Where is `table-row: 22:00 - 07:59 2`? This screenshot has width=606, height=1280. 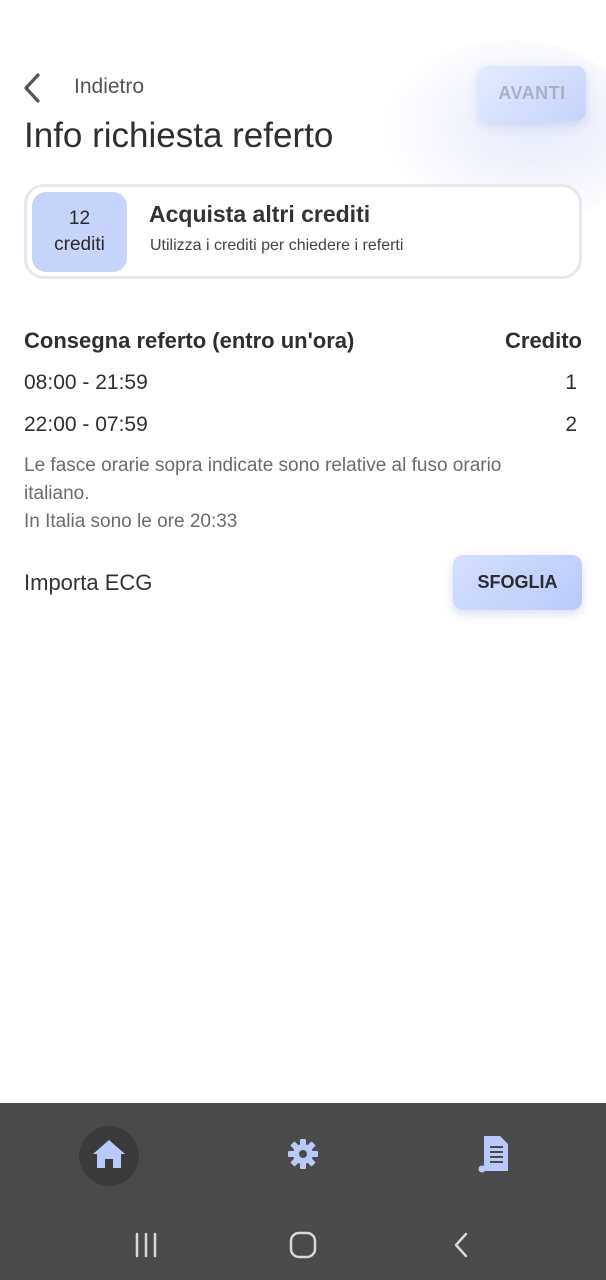
table-row: 22:00 - 07:59 2 is located at coordinates (303, 425).